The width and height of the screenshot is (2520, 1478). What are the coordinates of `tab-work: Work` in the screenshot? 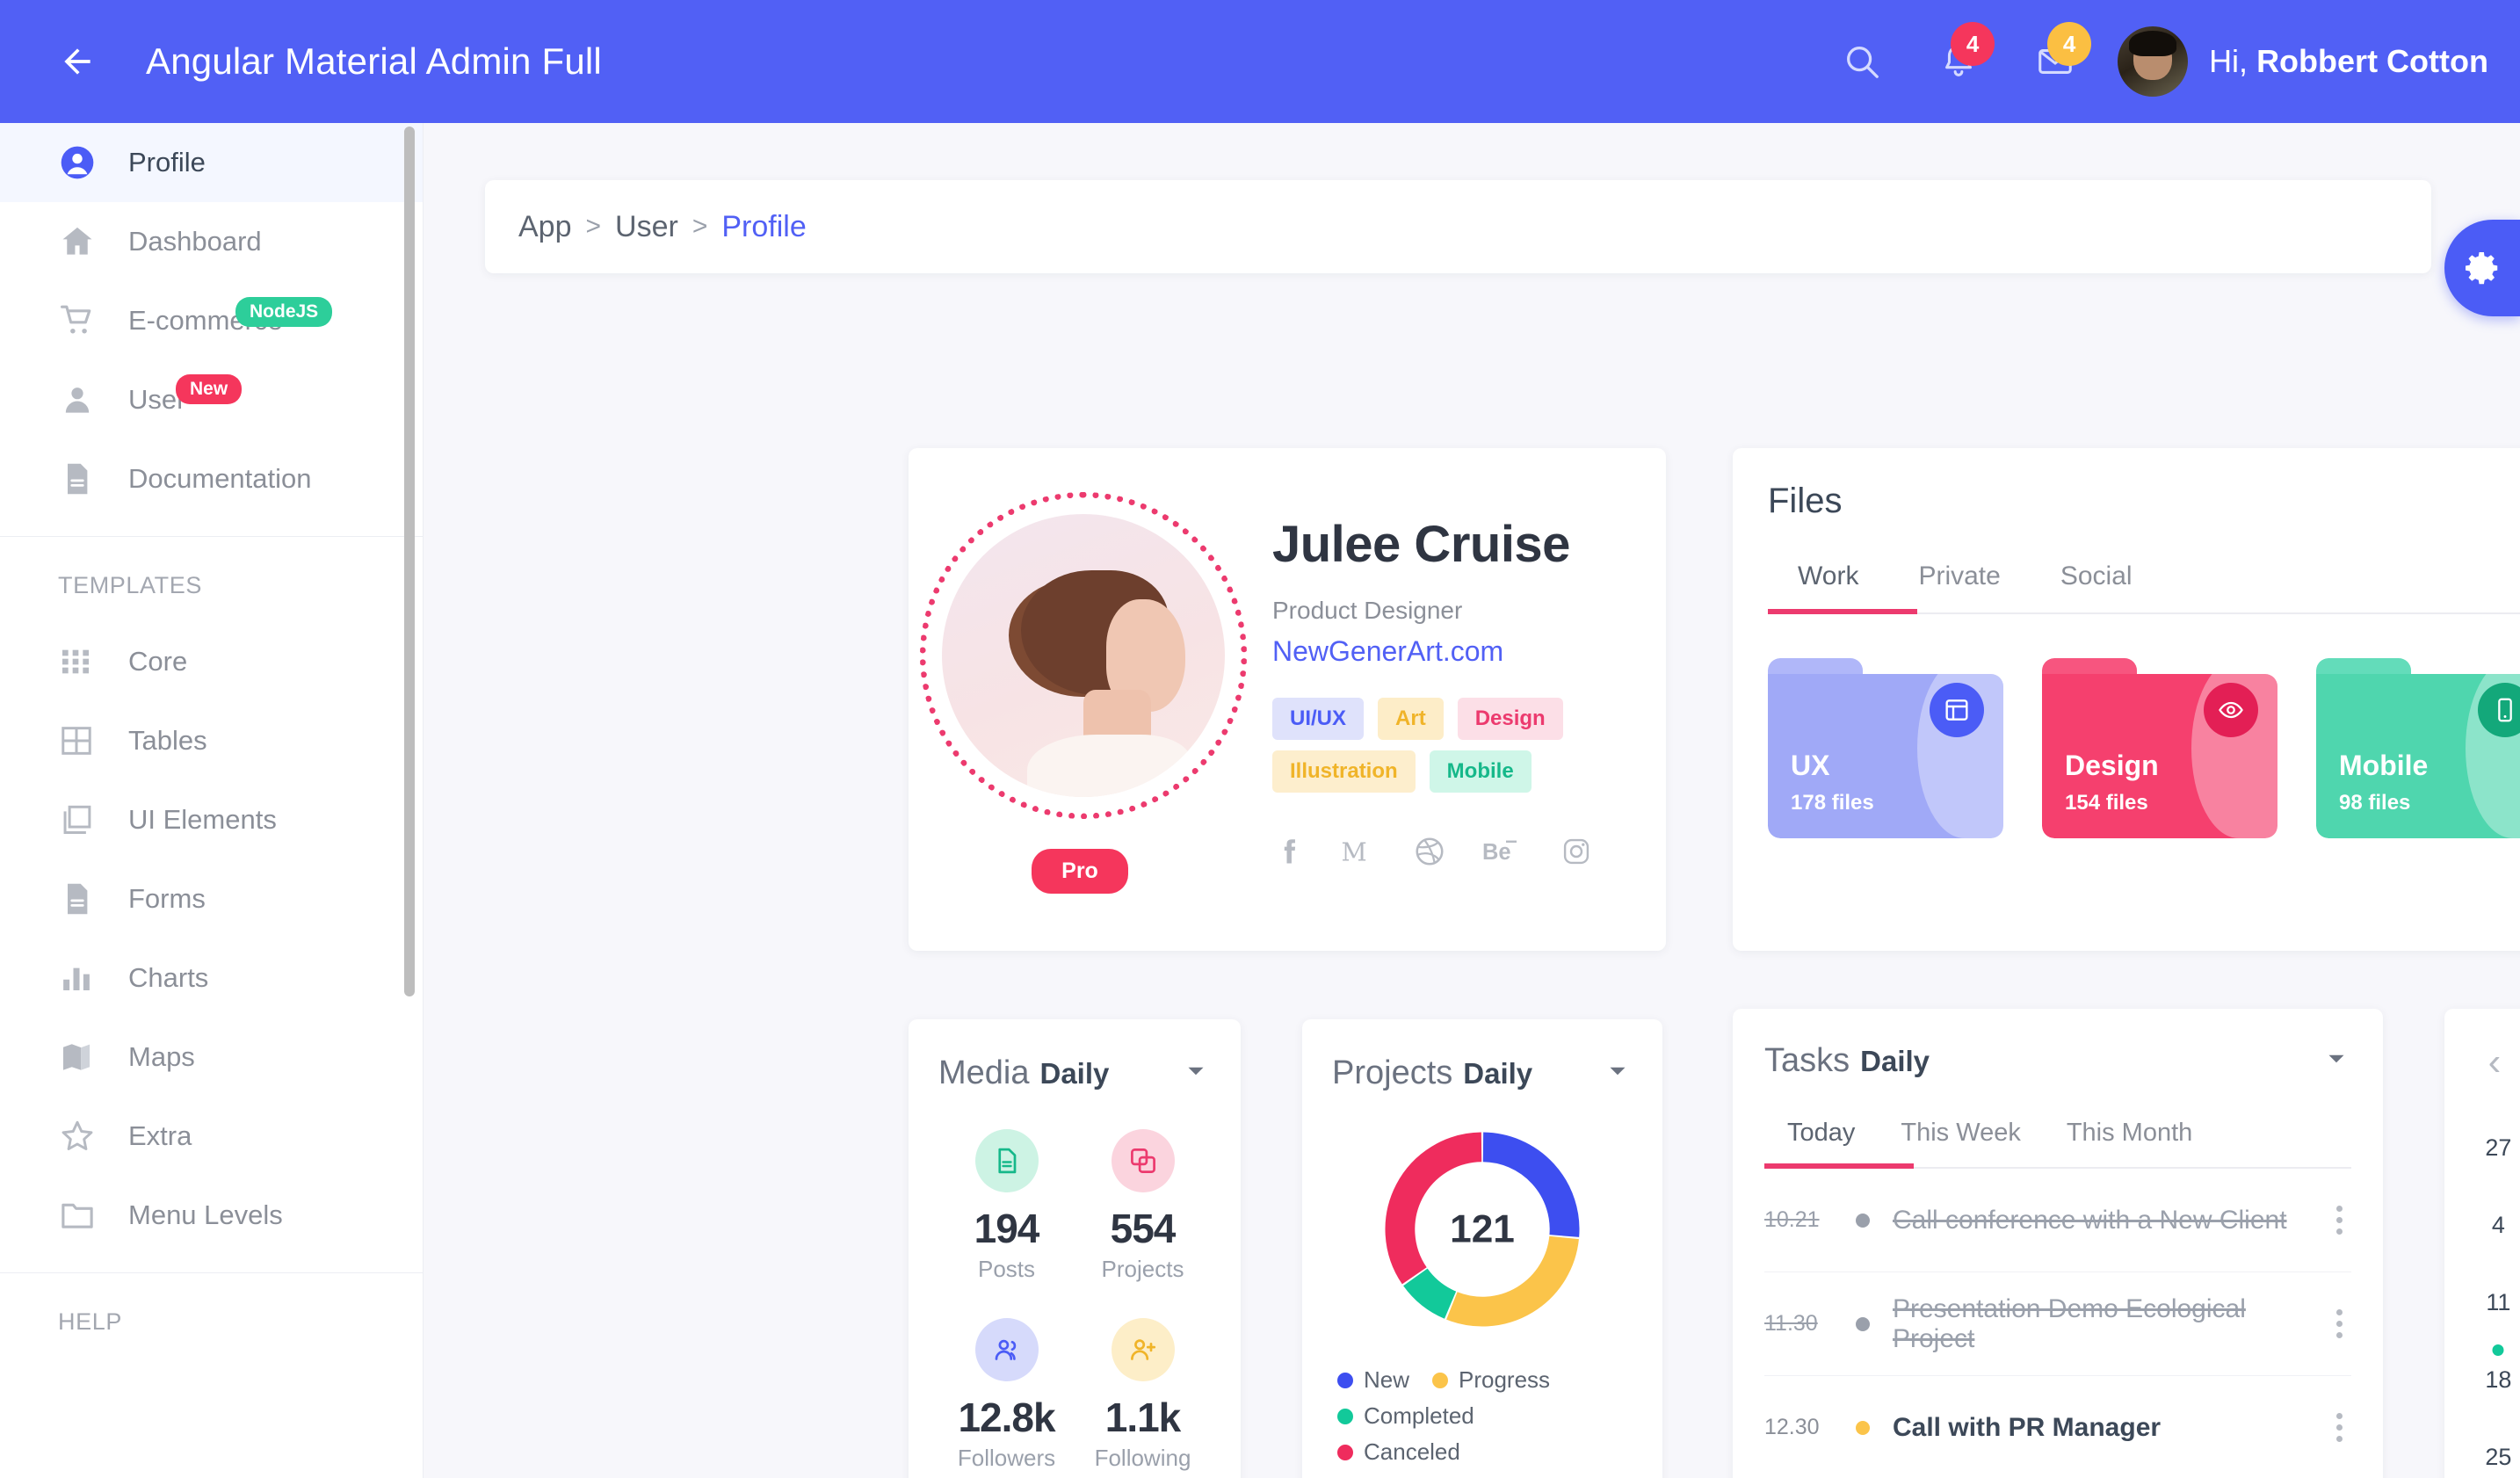 It's located at (1828, 587).